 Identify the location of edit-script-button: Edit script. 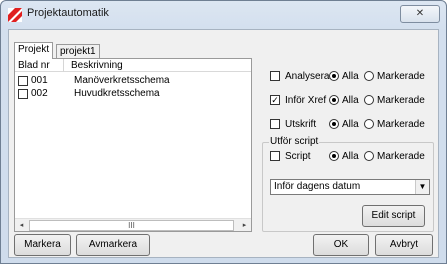
(393, 216).